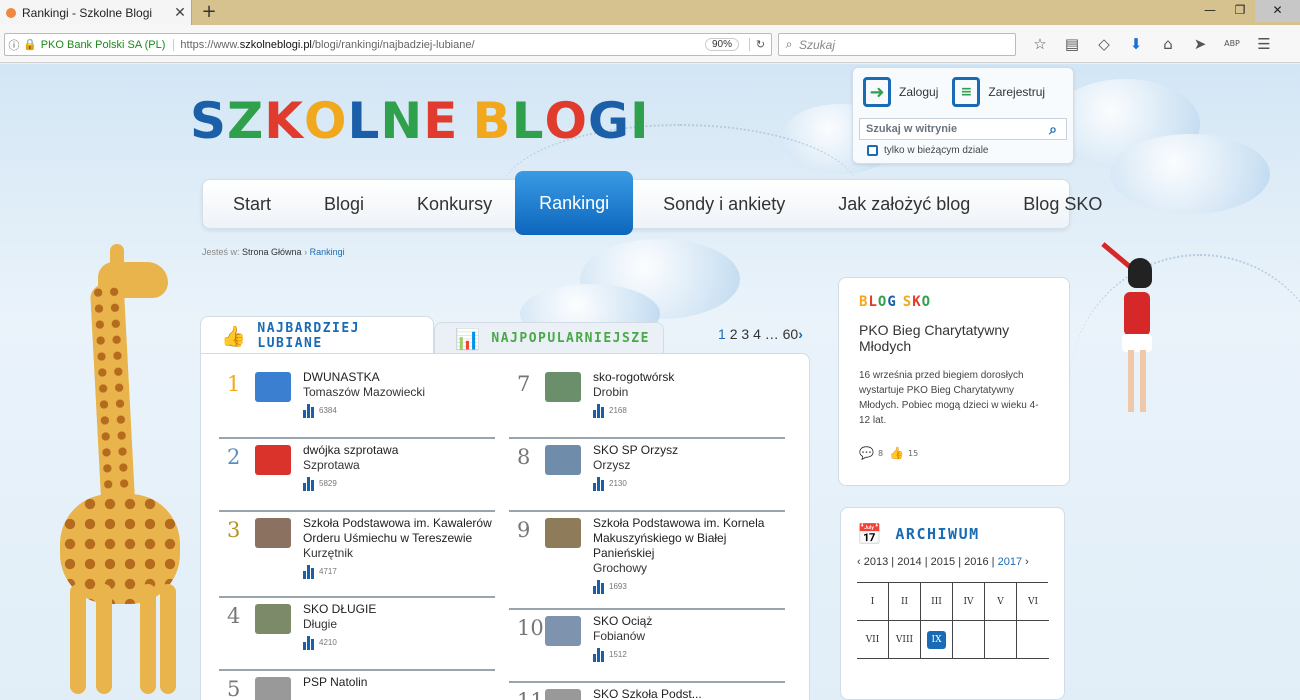 This screenshot has height=700, width=1300. I want to click on send-icon: ➤, so click(1200, 44).